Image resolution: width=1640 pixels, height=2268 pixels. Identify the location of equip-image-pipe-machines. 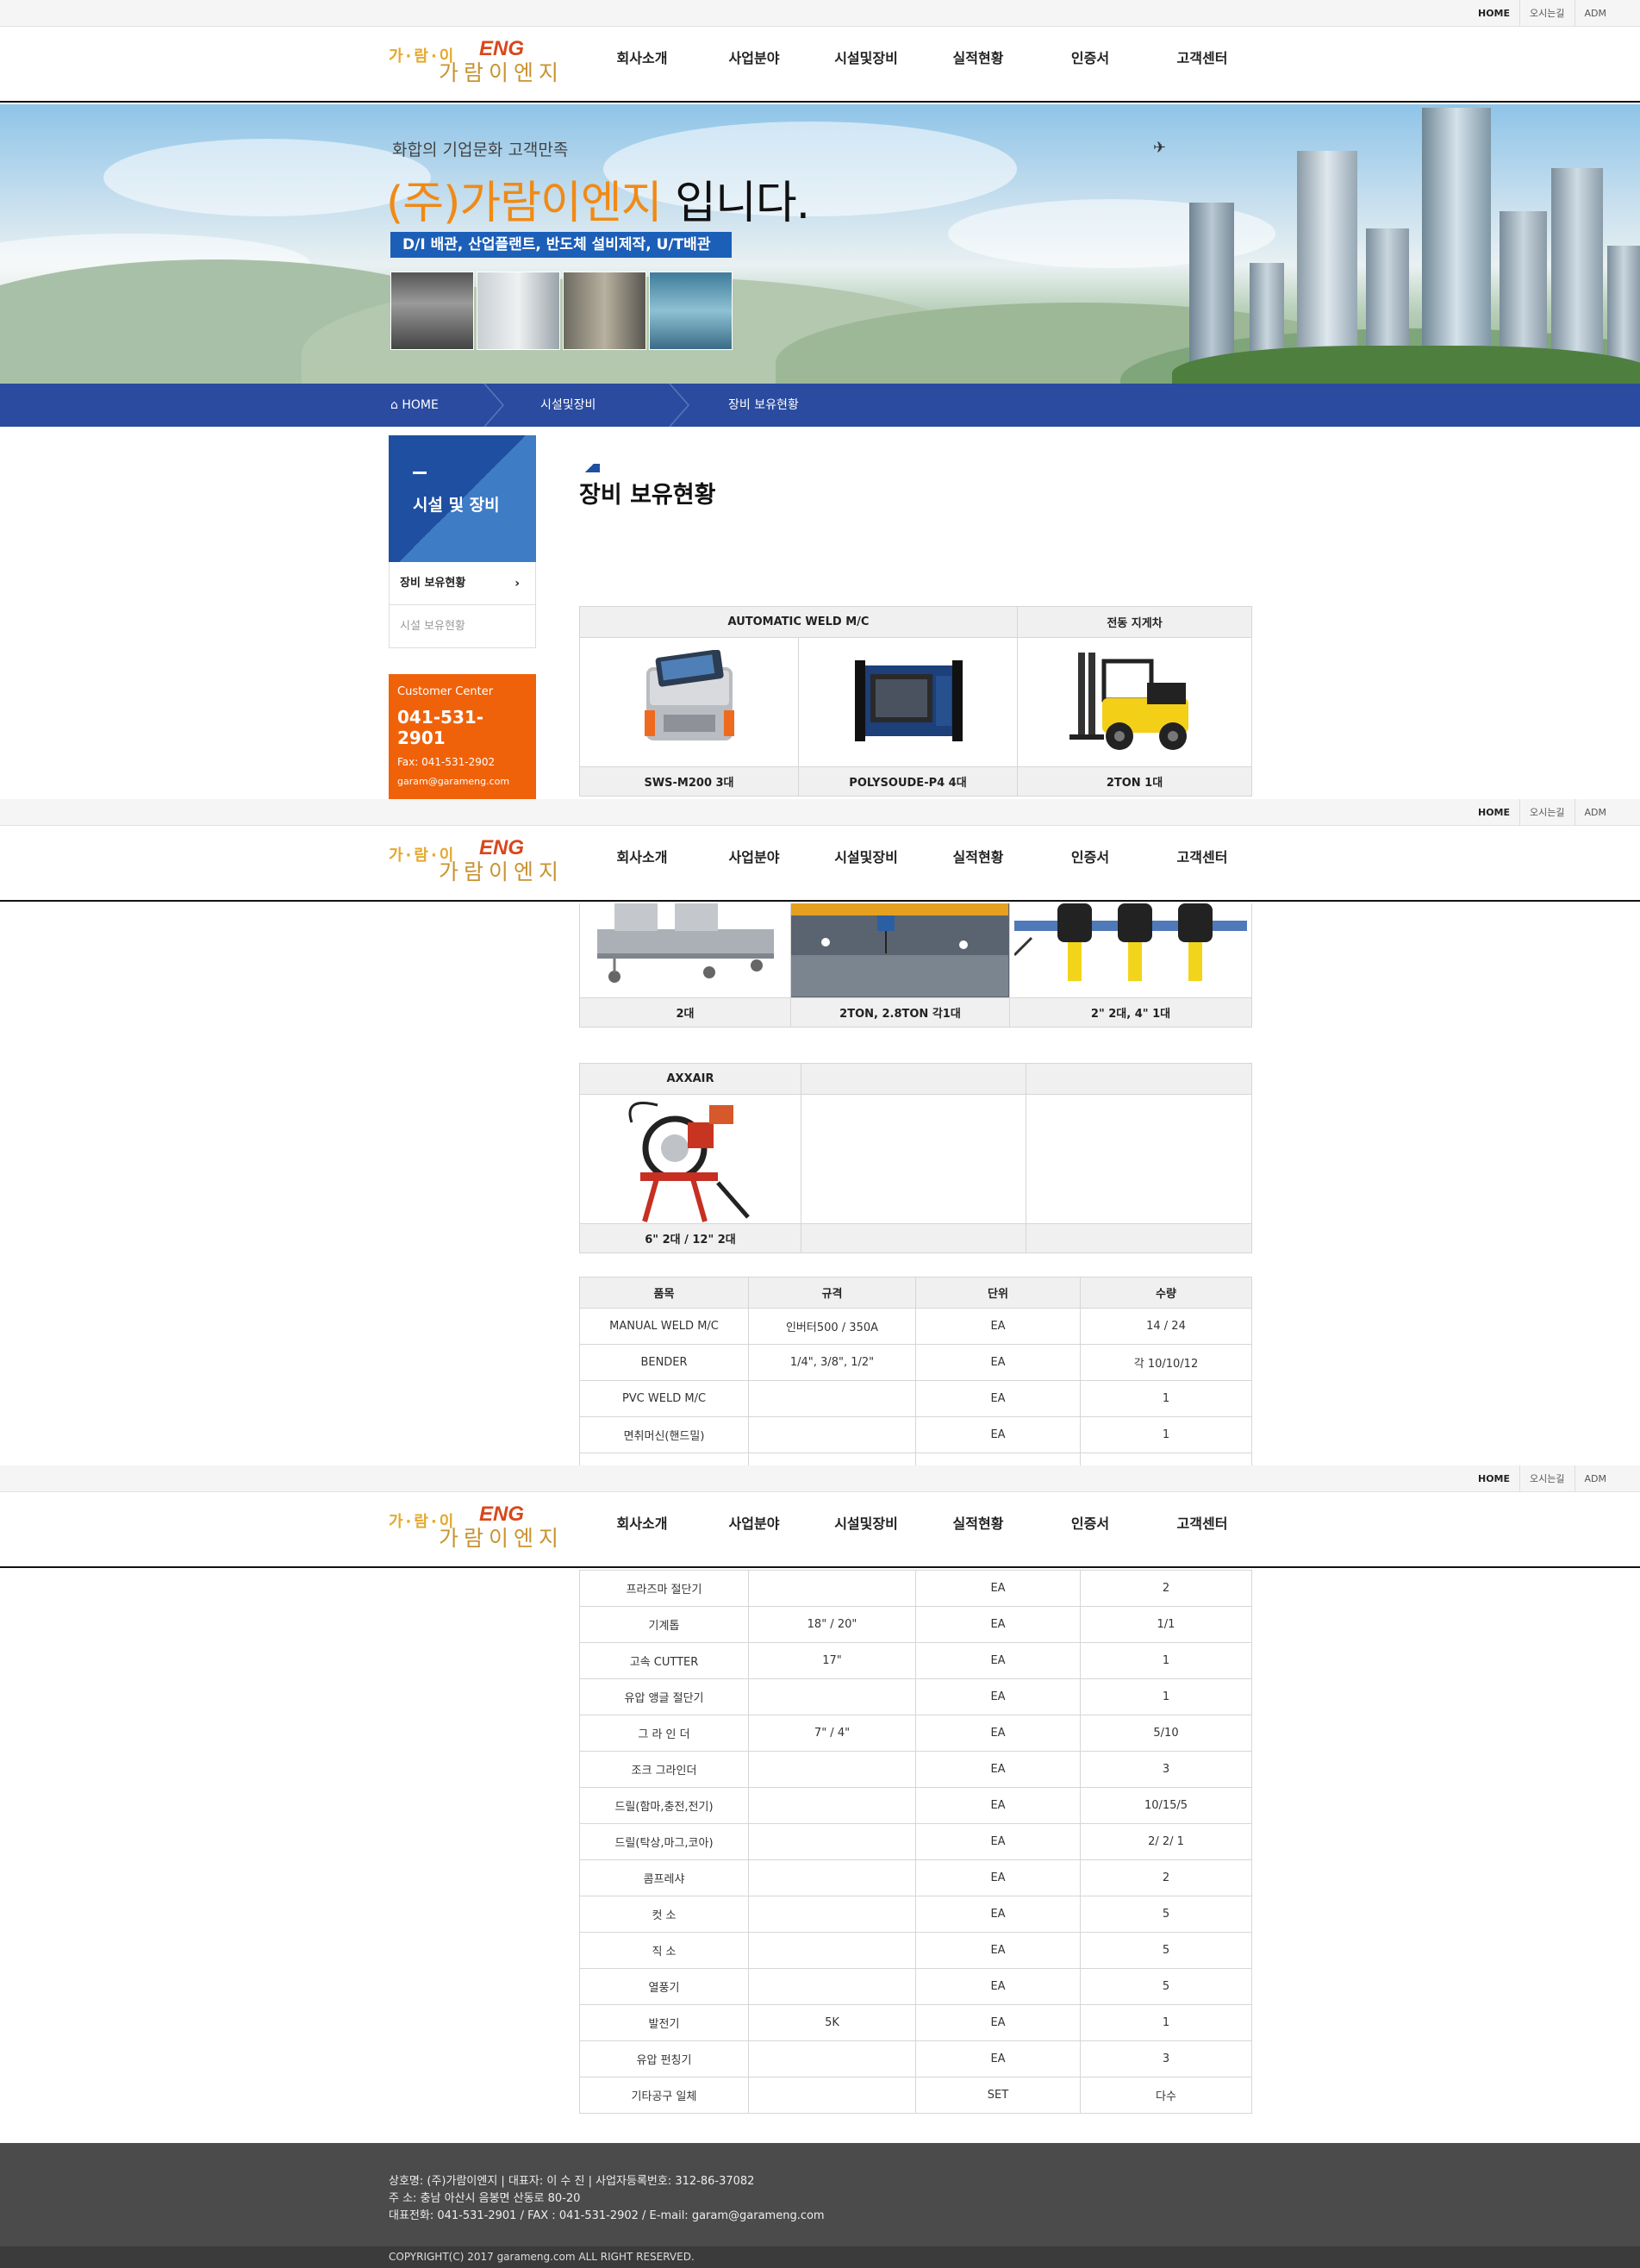
(1131, 950).